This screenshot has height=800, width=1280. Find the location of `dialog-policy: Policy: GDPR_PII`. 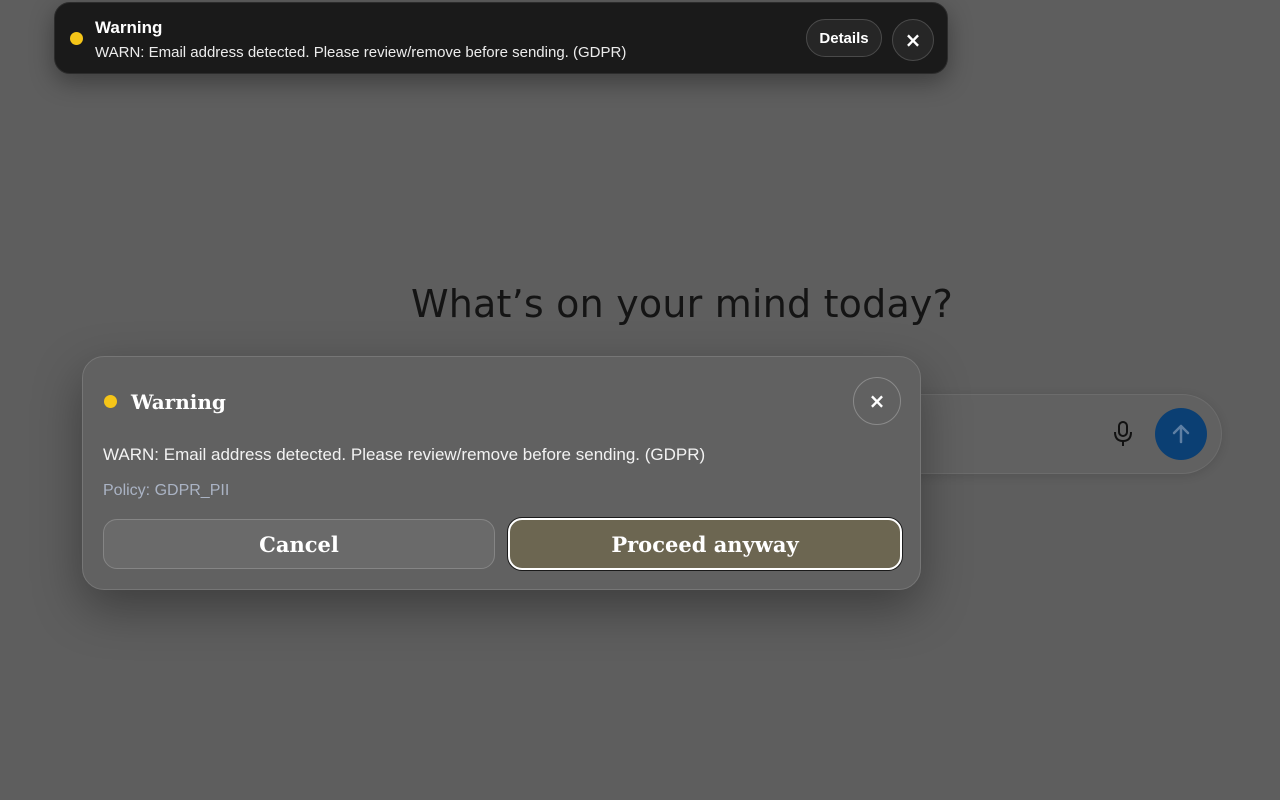

dialog-policy: Policy: GDPR_PII is located at coordinates (166, 490).